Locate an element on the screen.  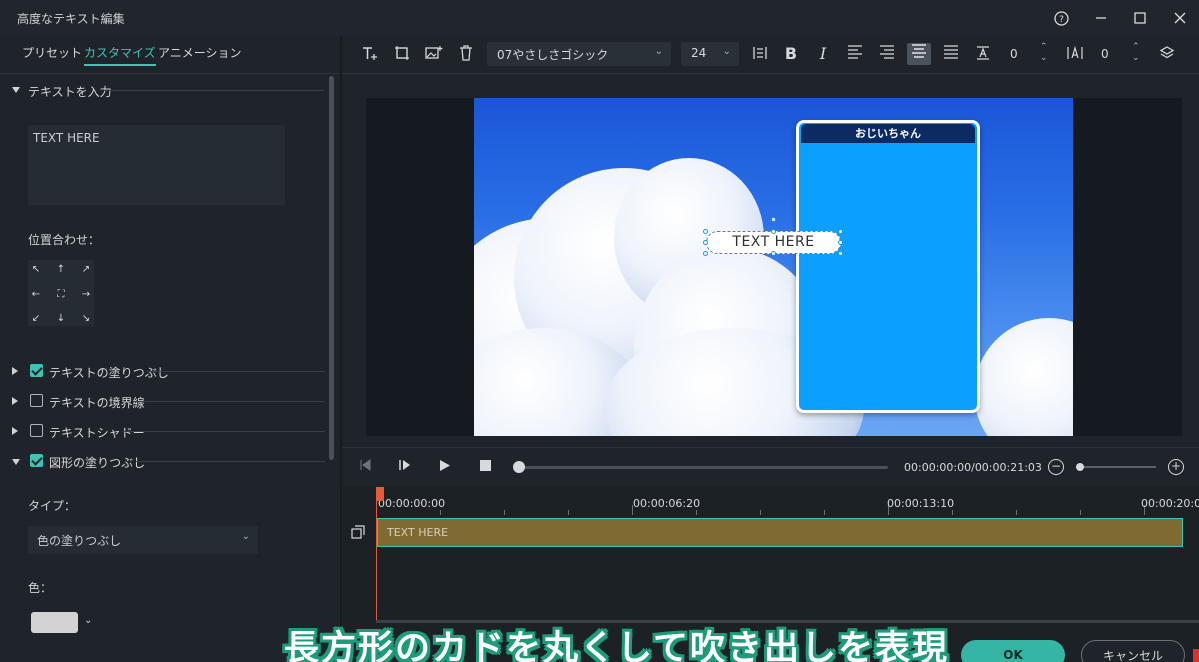
line-spacing-stepper: ⌃ ⌄ is located at coordinates (1044, 54).